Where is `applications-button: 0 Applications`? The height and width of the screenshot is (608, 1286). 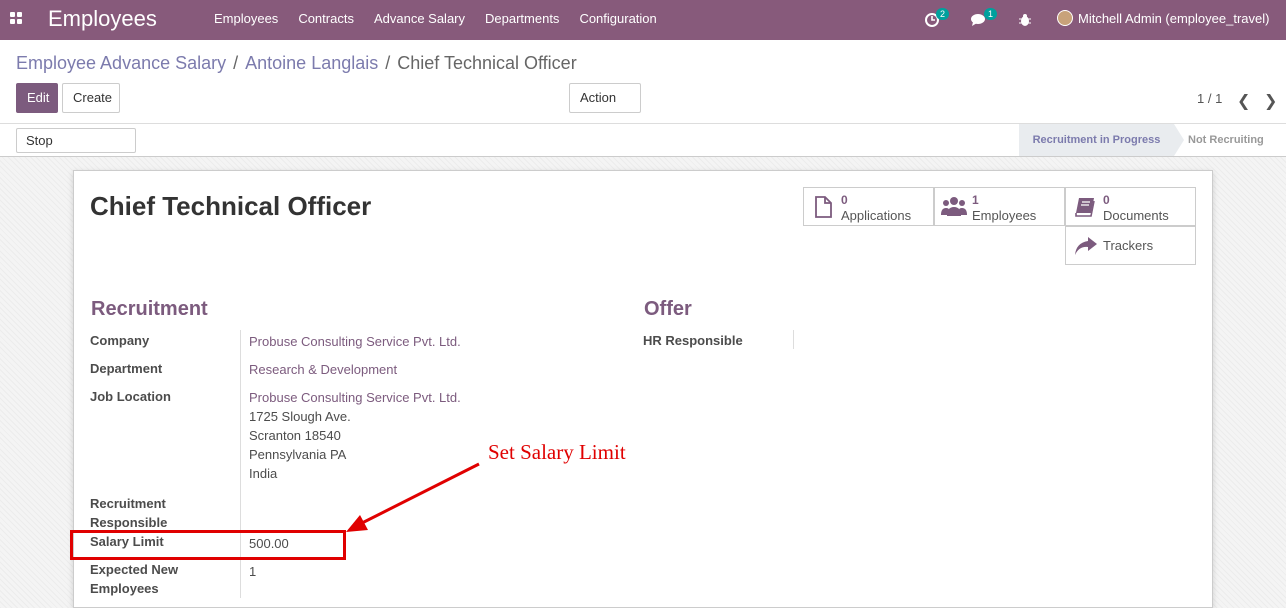 applications-button: 0 Applications is located at coordinates (868, 206).